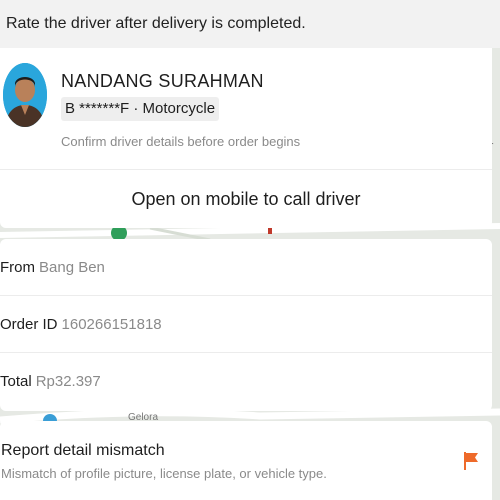 Image resolution: width=500 pixels, height=500 pixels. What do you see at coordinates (246, 199) in the screenshot?
I see `call-driver-button: Open on mobile to call driver` at bounding box center [246, 199].